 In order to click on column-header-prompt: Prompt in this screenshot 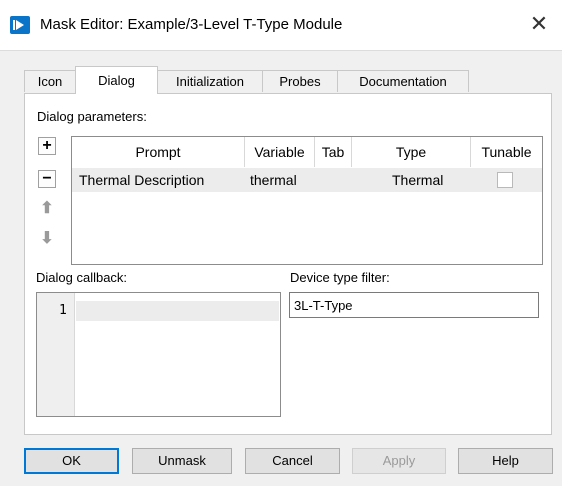, I will do `click(158, 152)`.